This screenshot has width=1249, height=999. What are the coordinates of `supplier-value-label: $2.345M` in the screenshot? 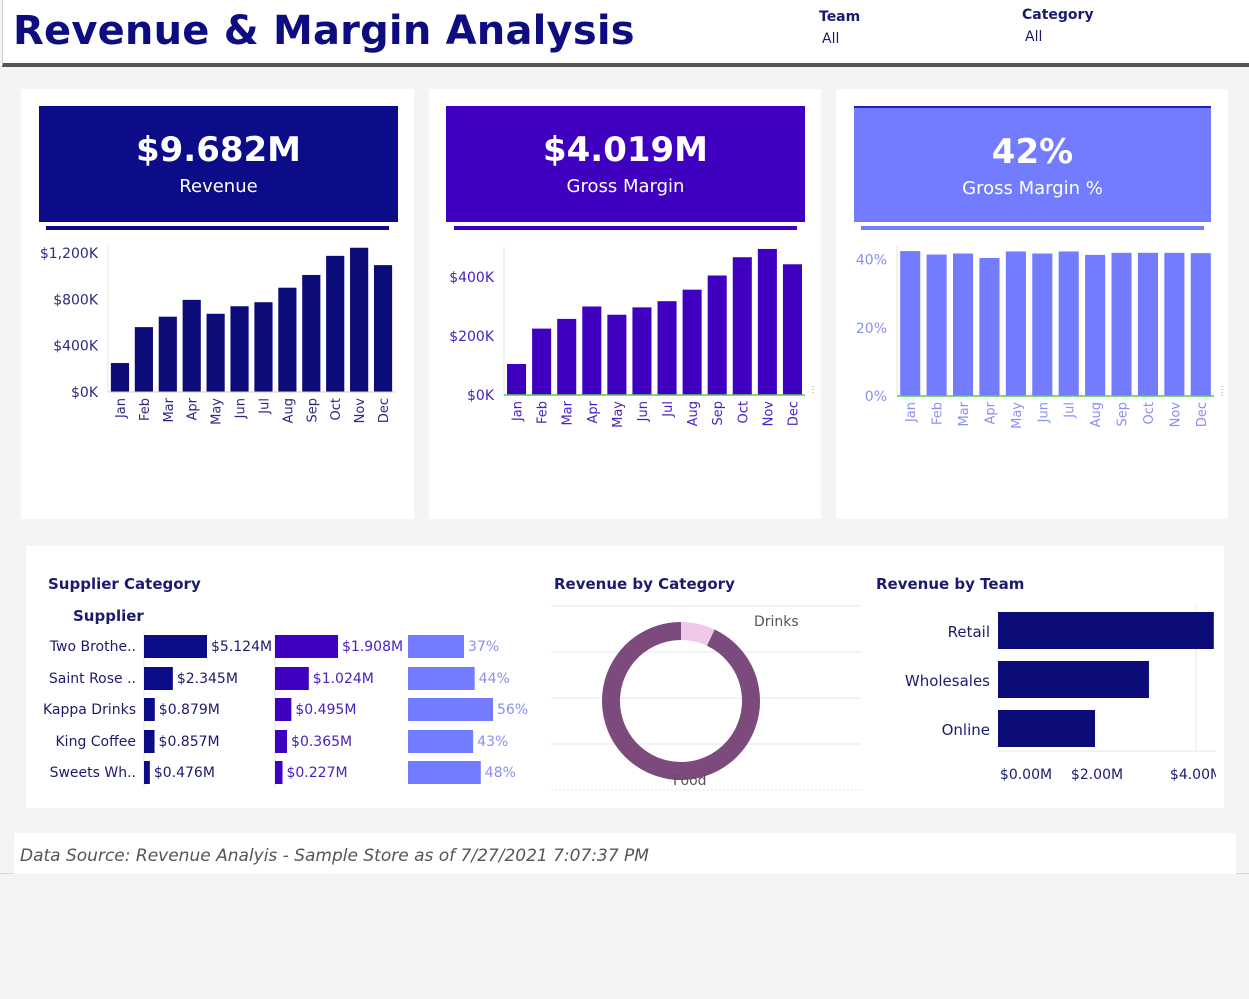 It's located at (207, 679).